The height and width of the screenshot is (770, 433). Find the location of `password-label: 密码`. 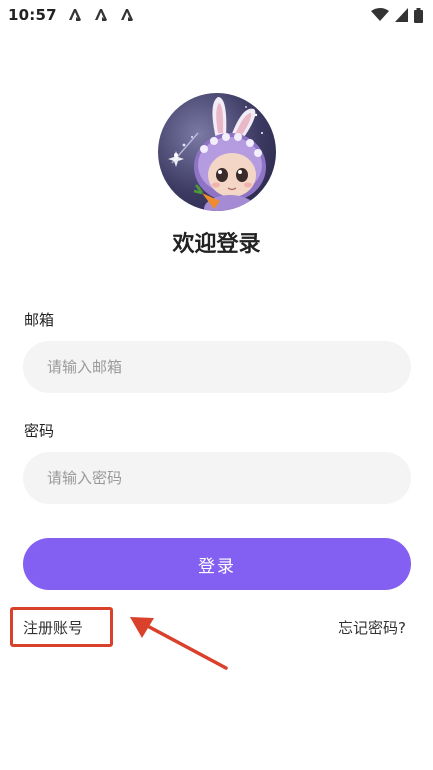

password-label: 密码 is located at coordinates (39, 431).